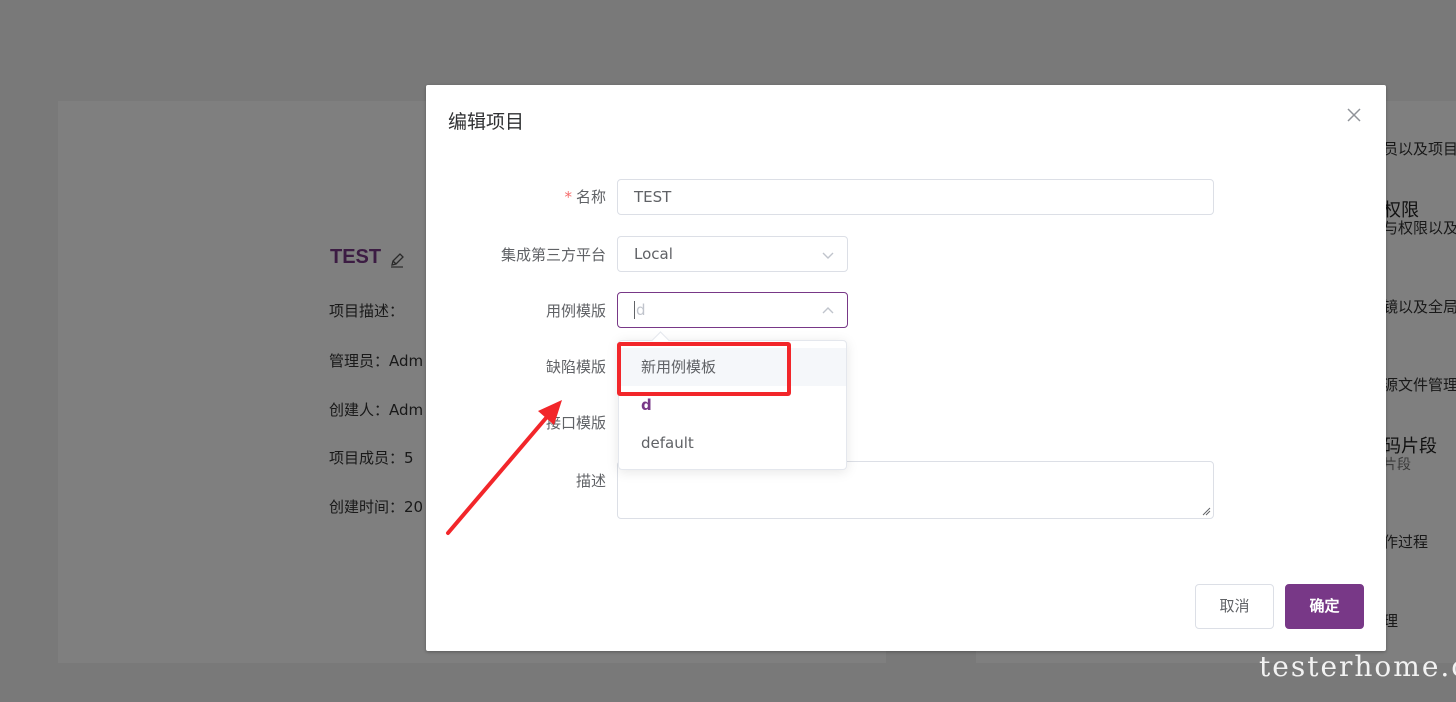 The image size is (1456, 702). I want to click on defect-template-label: 缺陷模版, so click(575, 367).